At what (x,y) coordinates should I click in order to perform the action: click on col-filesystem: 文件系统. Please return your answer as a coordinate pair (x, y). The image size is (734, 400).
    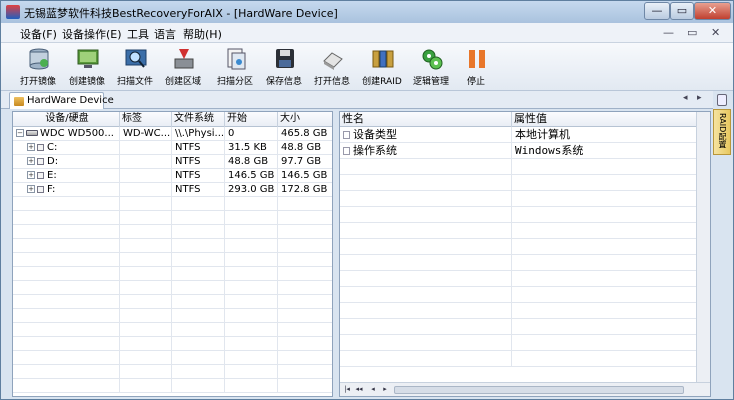
    Looking at the image, I should click on (198, 119).